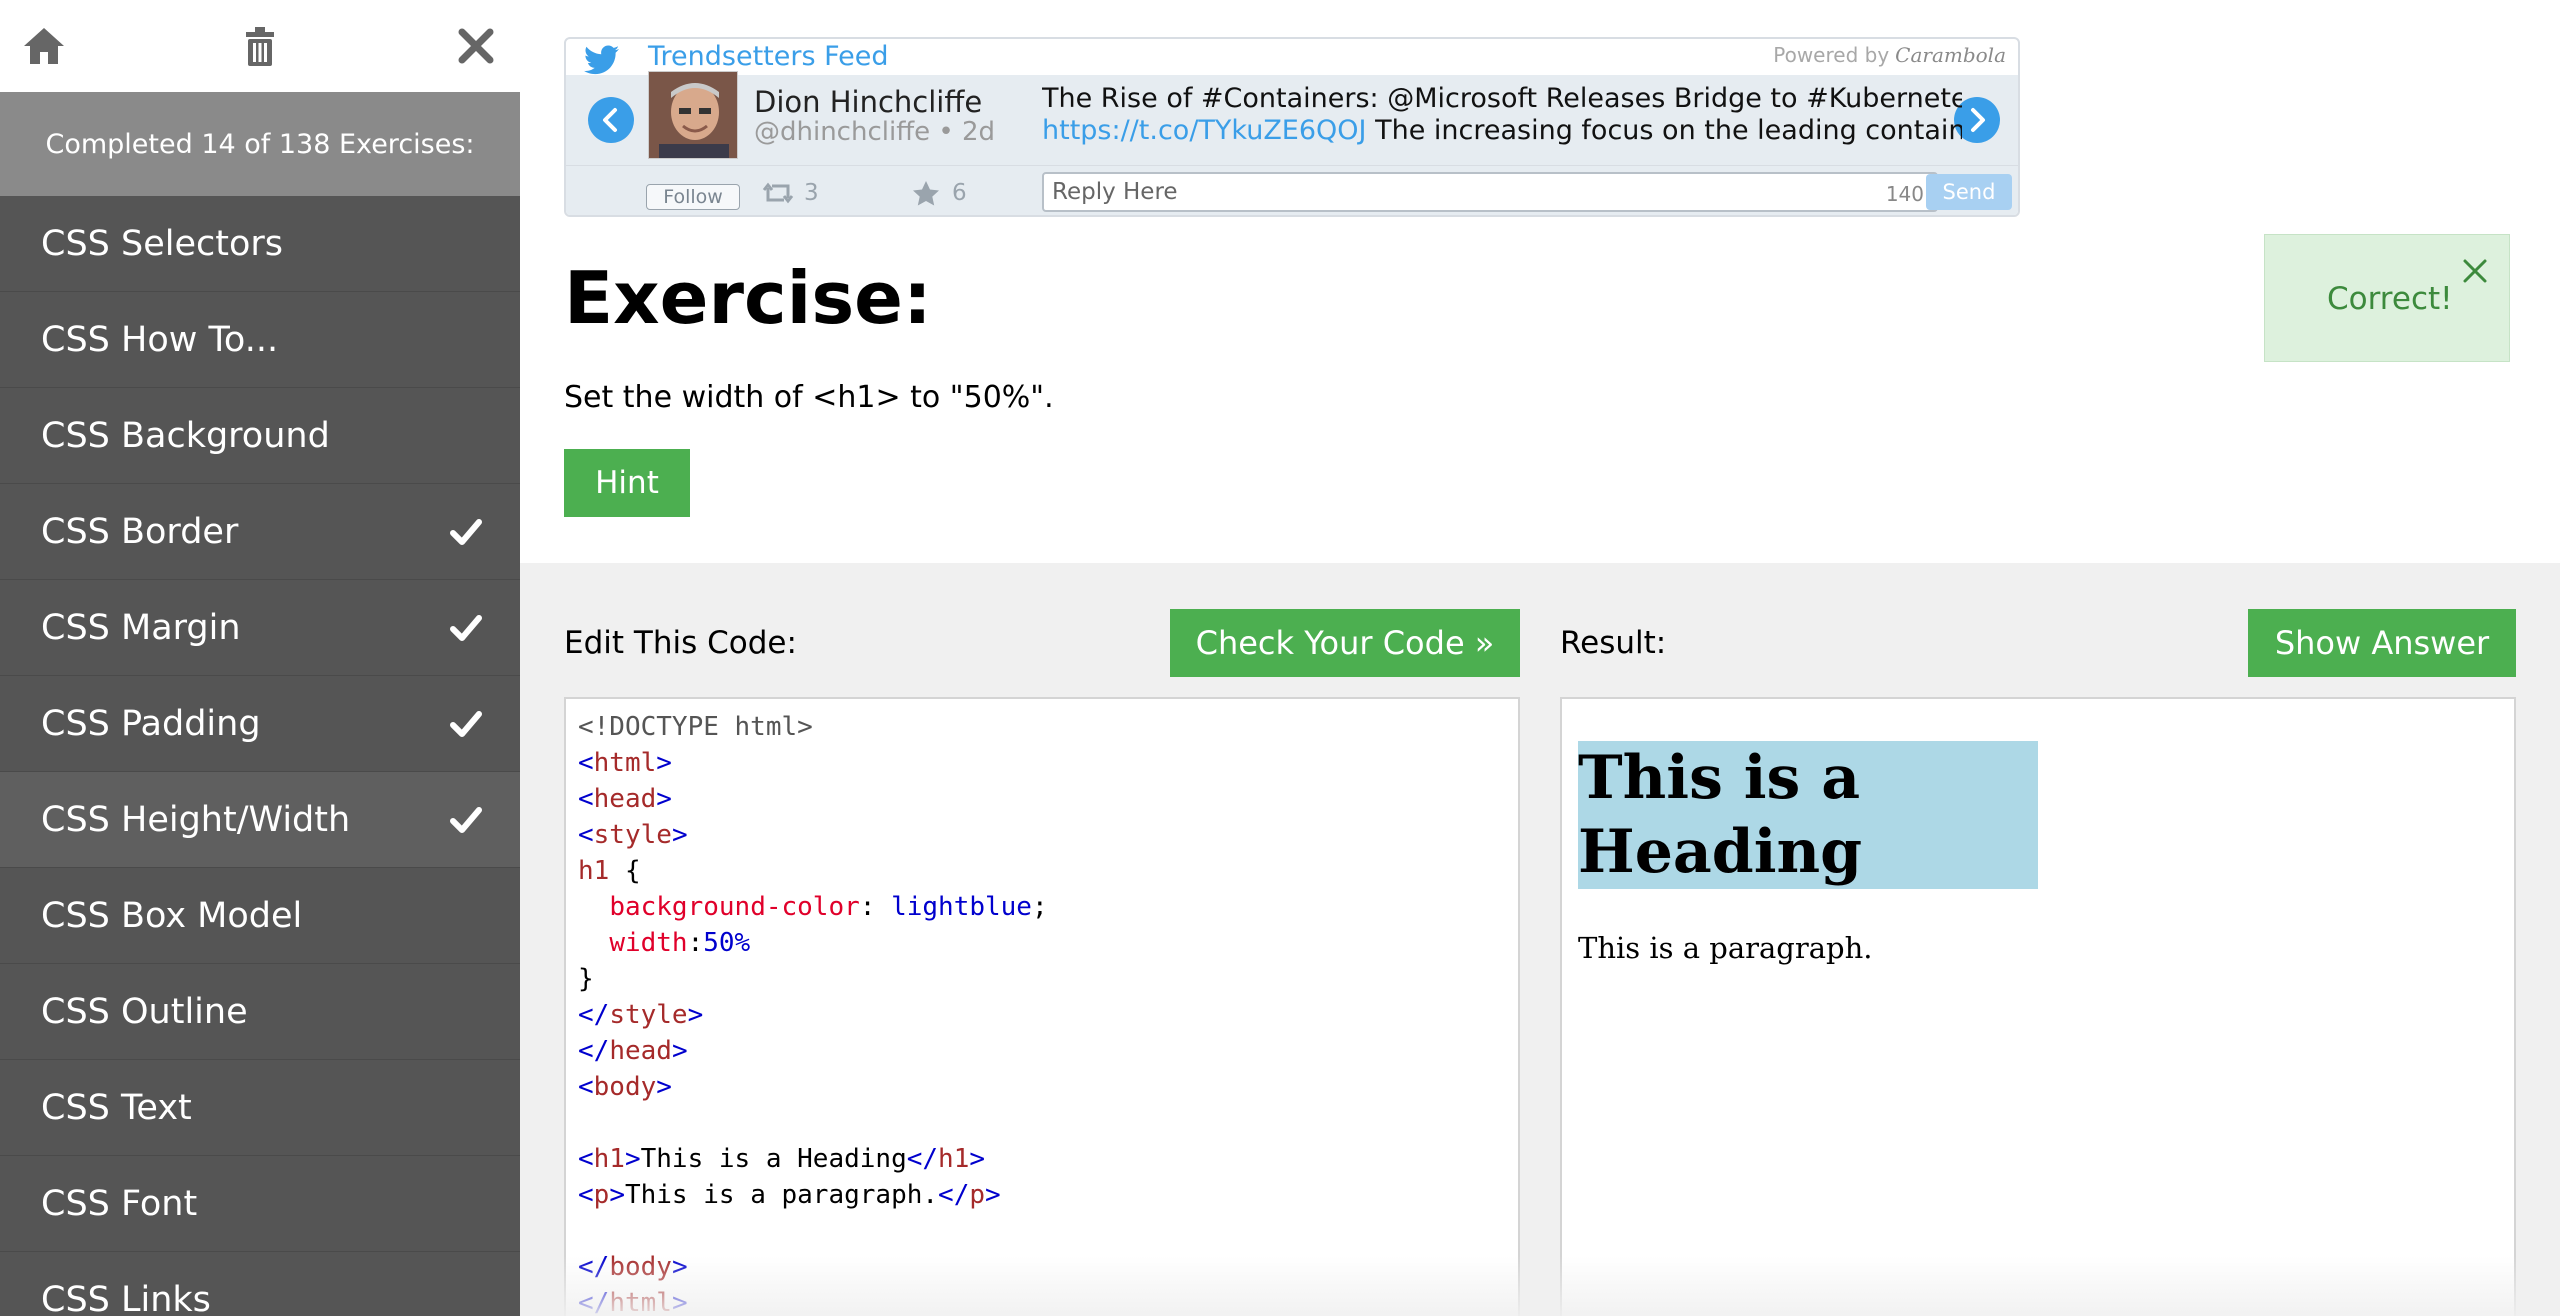 This screenshot has height=1316, width=2560. I want to click on code-token: head, so click(625, 799).